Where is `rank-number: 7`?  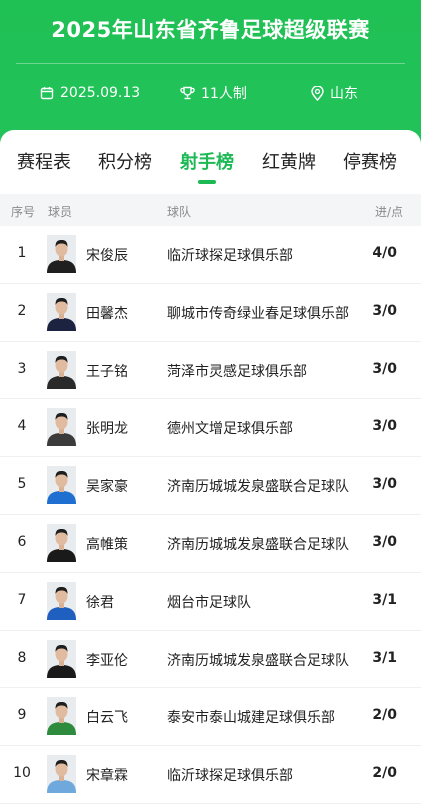
rank-number: 7 is located at coordinates (22, 599).